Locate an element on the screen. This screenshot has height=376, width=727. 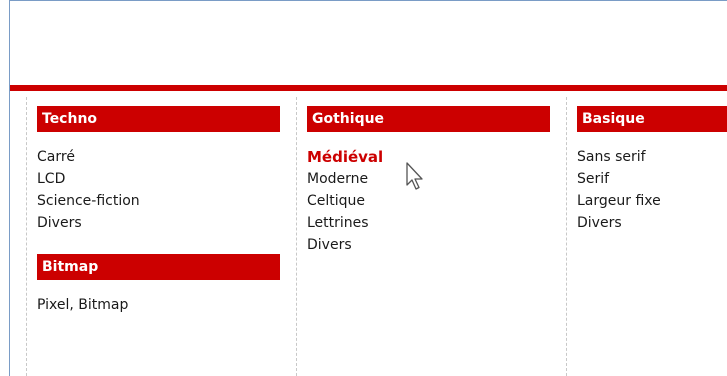
list-item: Pixel, Bitmap is located at coordinates (158, 305).